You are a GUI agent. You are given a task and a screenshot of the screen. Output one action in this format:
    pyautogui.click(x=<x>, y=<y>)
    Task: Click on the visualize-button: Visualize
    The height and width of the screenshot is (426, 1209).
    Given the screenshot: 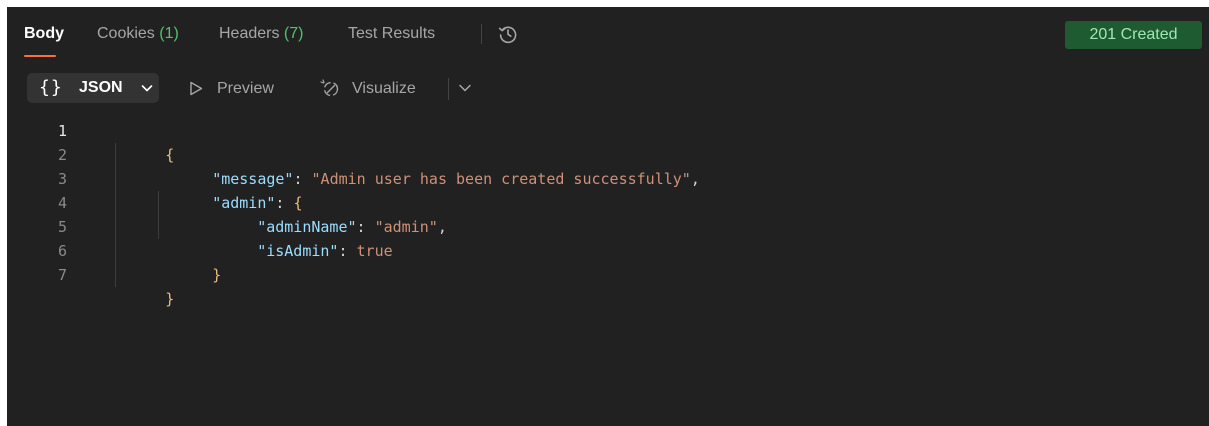 What is the action you would take?
    pyautogui.click(x=380, y=89)
    